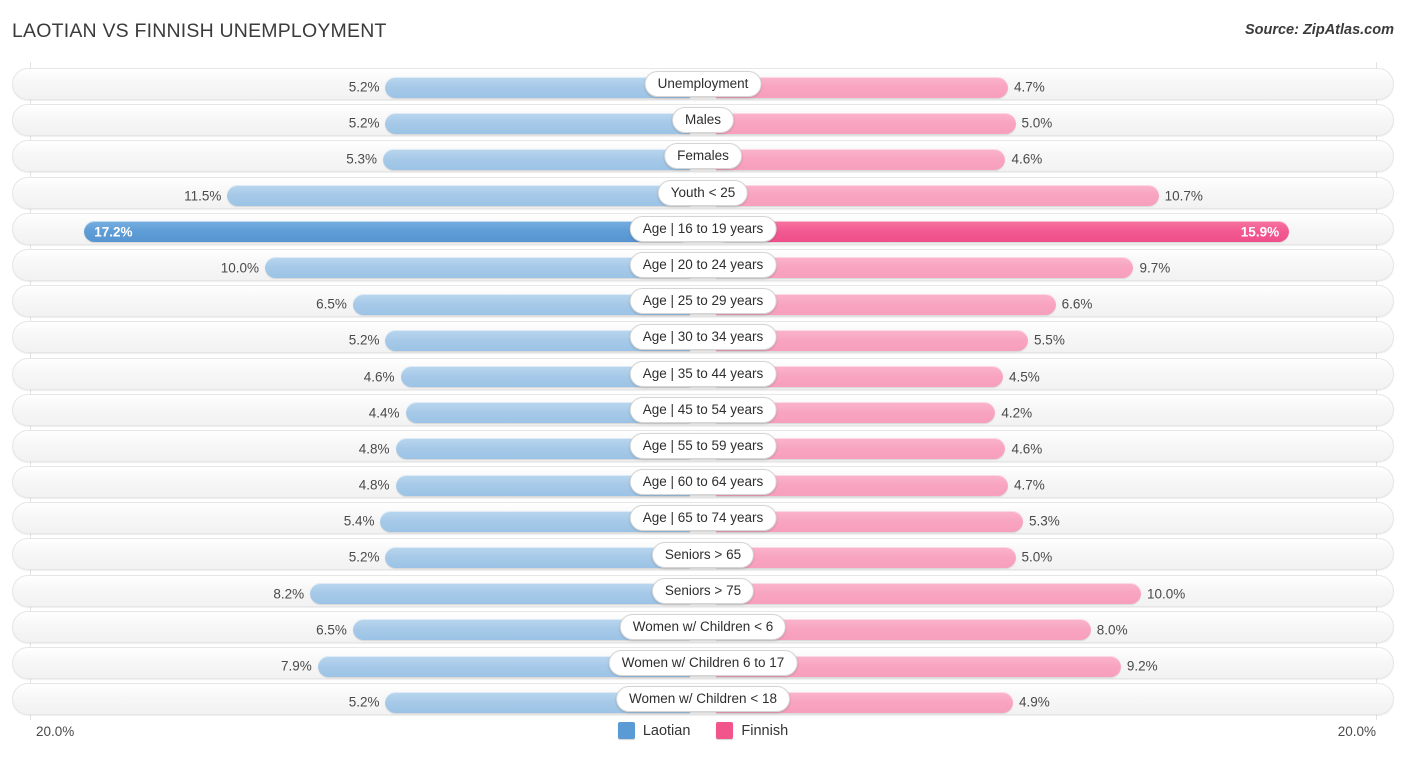 The image size is (1406, 757). I want to click on category-label: Females, so click(703, 156).